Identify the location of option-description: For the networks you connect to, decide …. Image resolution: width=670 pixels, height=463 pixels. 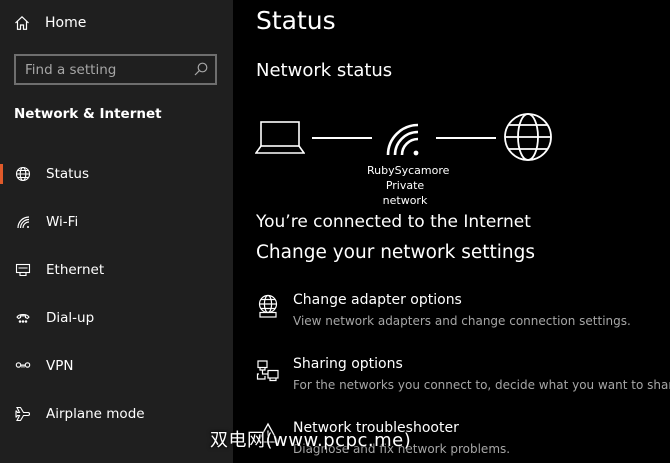
(481, 385).